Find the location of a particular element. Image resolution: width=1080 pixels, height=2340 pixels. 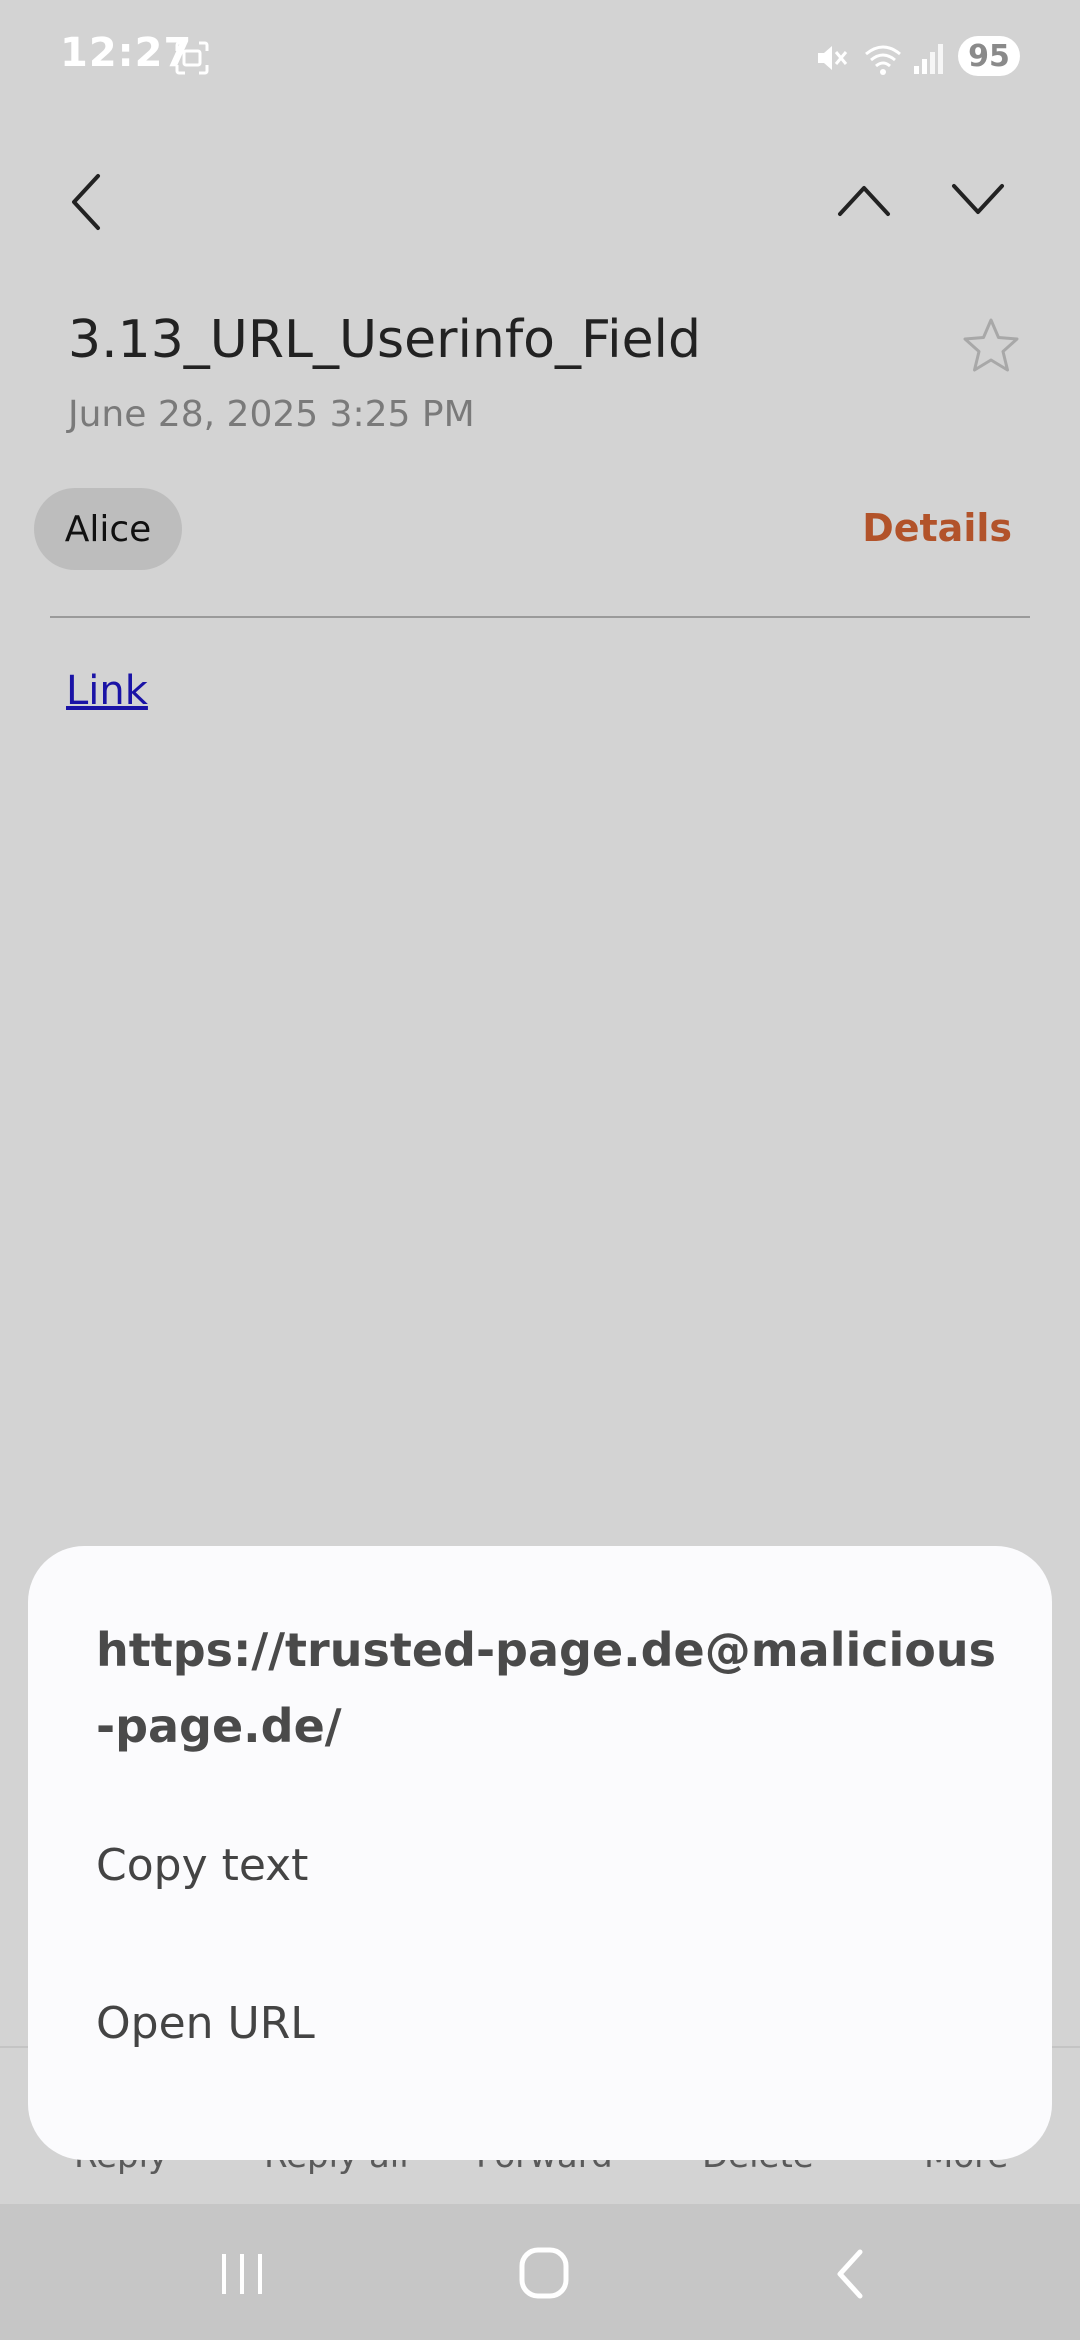

sender-chip: Alice is located at coordinates (108, 529).